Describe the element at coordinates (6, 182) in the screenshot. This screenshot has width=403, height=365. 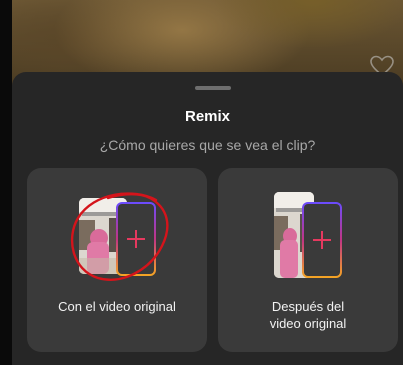
I see `left-edge` at that location.